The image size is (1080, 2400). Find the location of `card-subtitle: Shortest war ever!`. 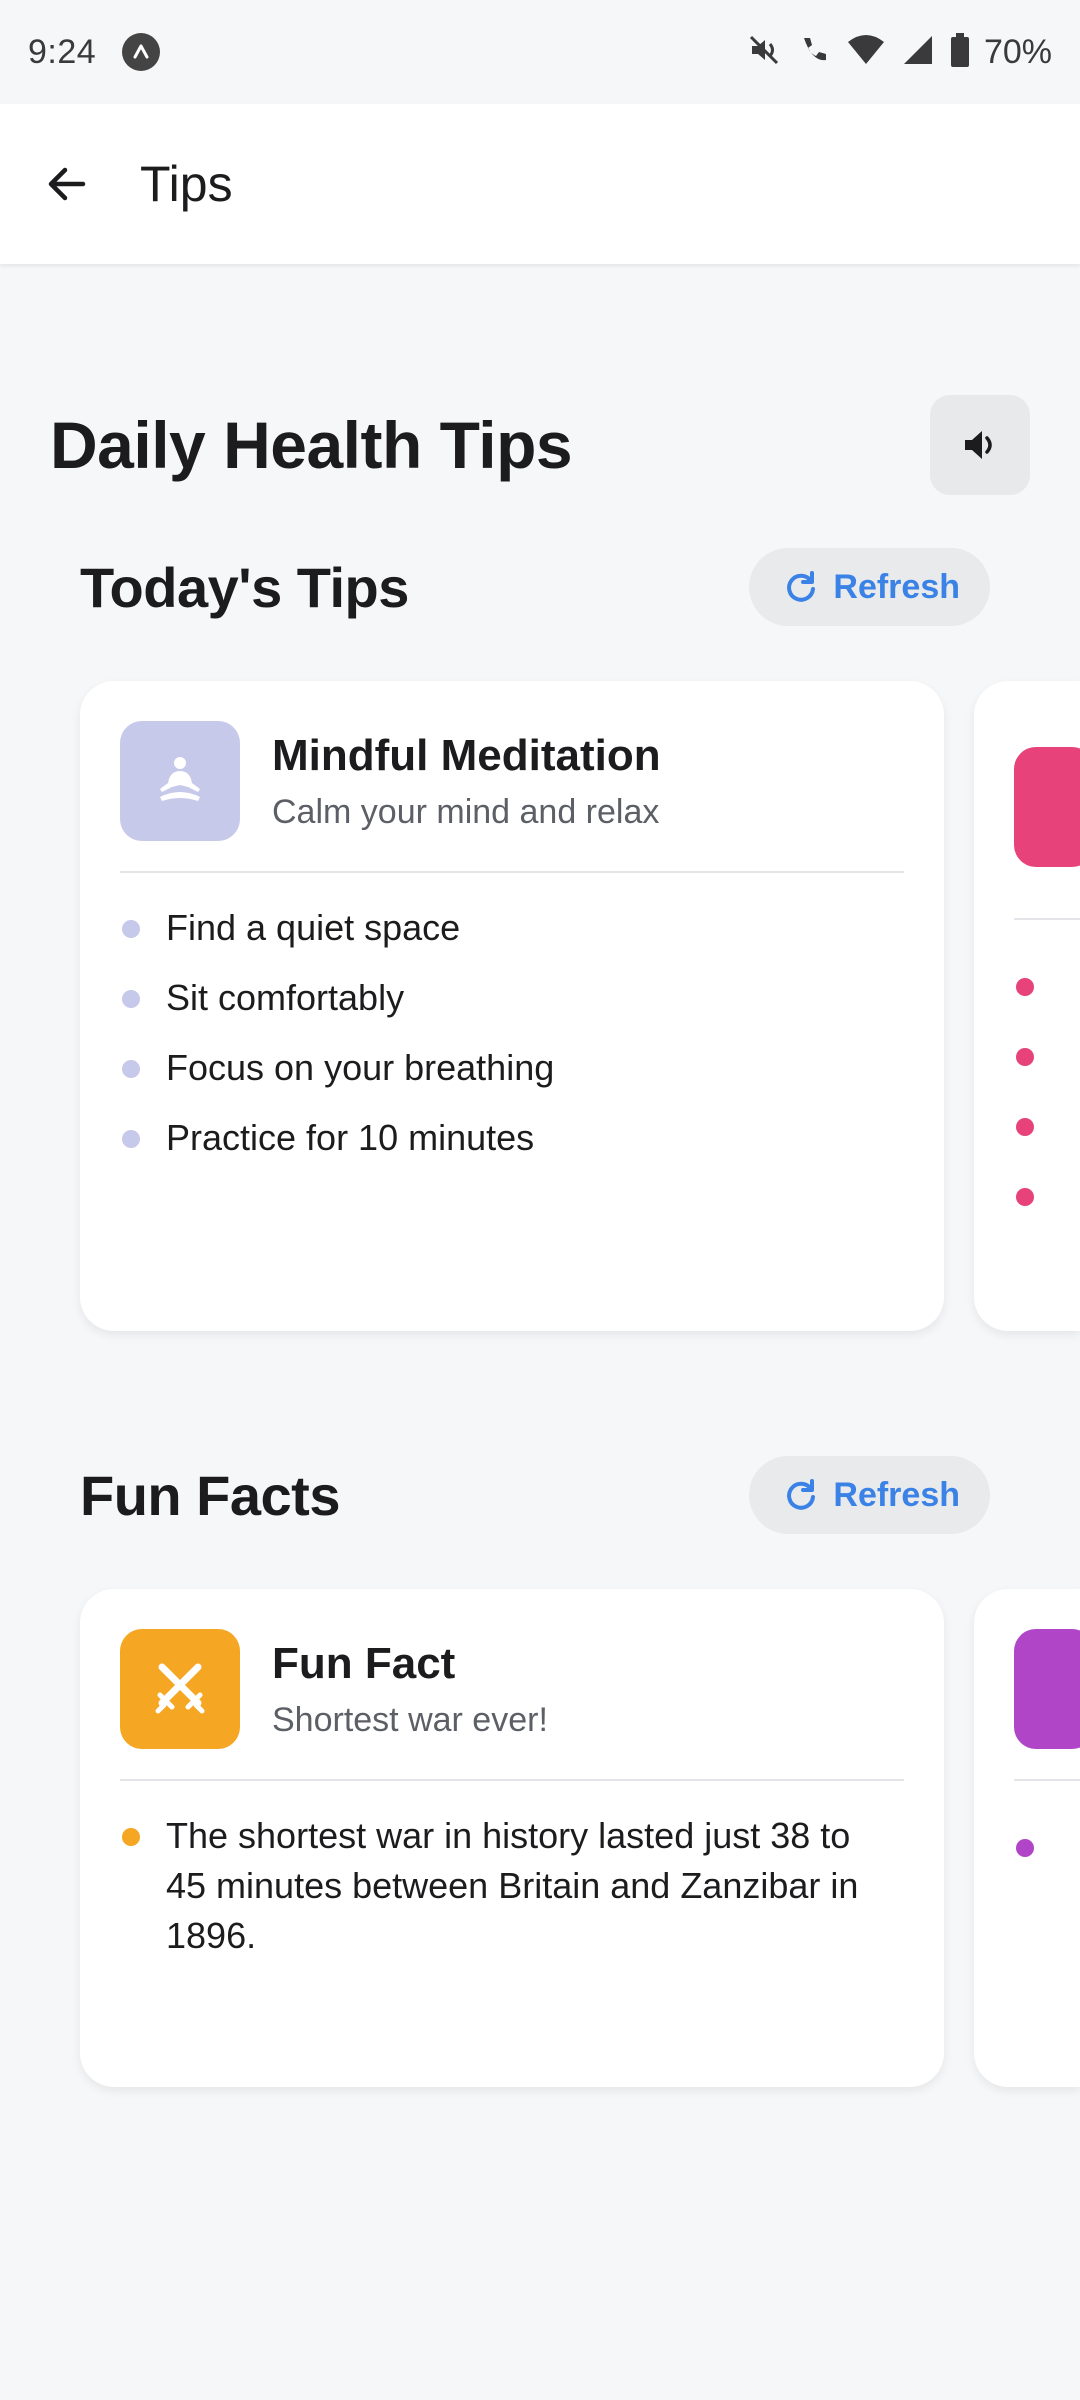

card-subtitle: Shortest war ever! is located at coordinates (410, 1719).